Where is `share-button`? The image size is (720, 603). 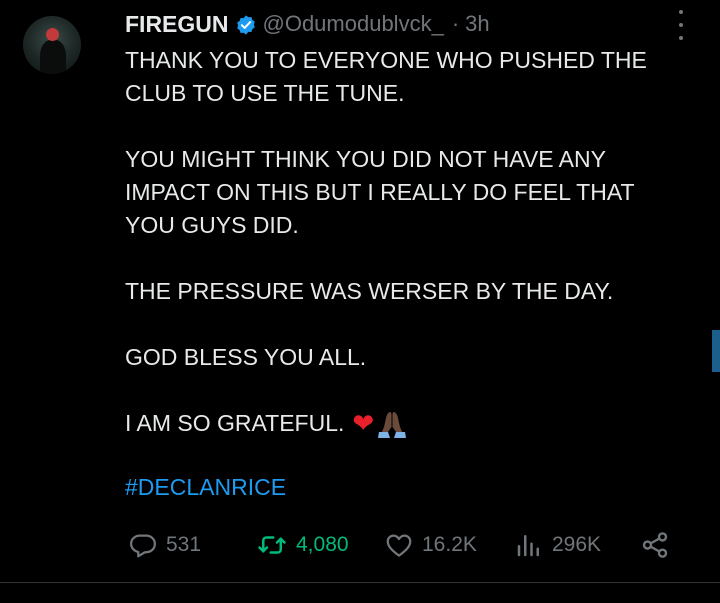
share-button is located at coordinates (655, 545).